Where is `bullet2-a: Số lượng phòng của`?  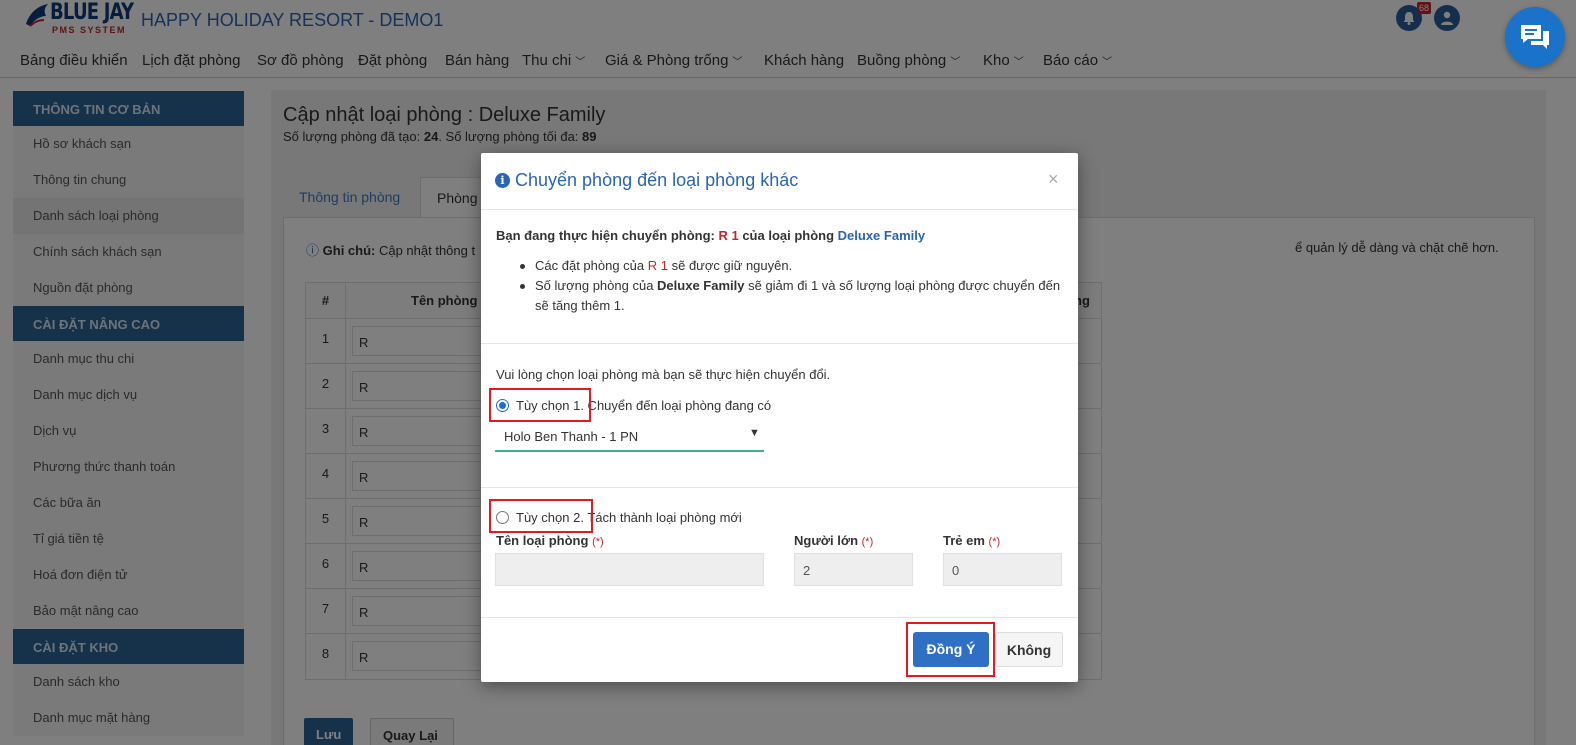 bullet2-a: Số lượng phòng của is located at coordinates (596, 285).